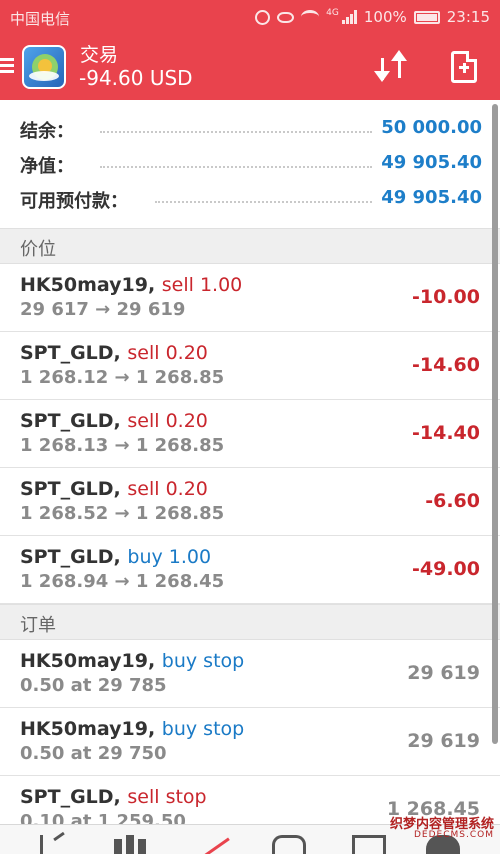 The width and height of the screenshot is (500, 854). I want to click on position-prices: 1 268.94 → 1 268.45, so click(122, 581).